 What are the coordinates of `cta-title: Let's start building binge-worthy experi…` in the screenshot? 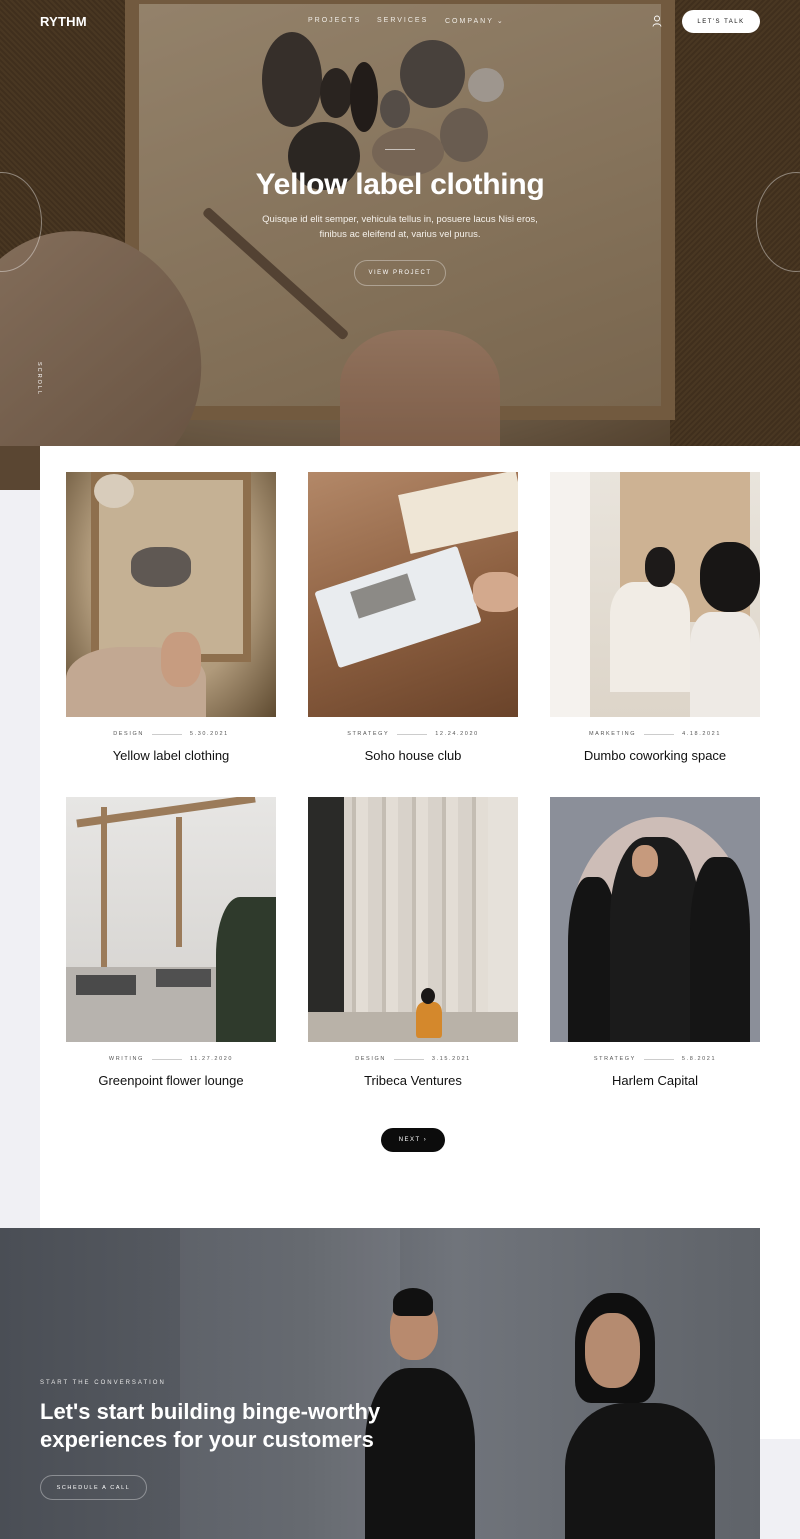 It's located at (210, 1425).